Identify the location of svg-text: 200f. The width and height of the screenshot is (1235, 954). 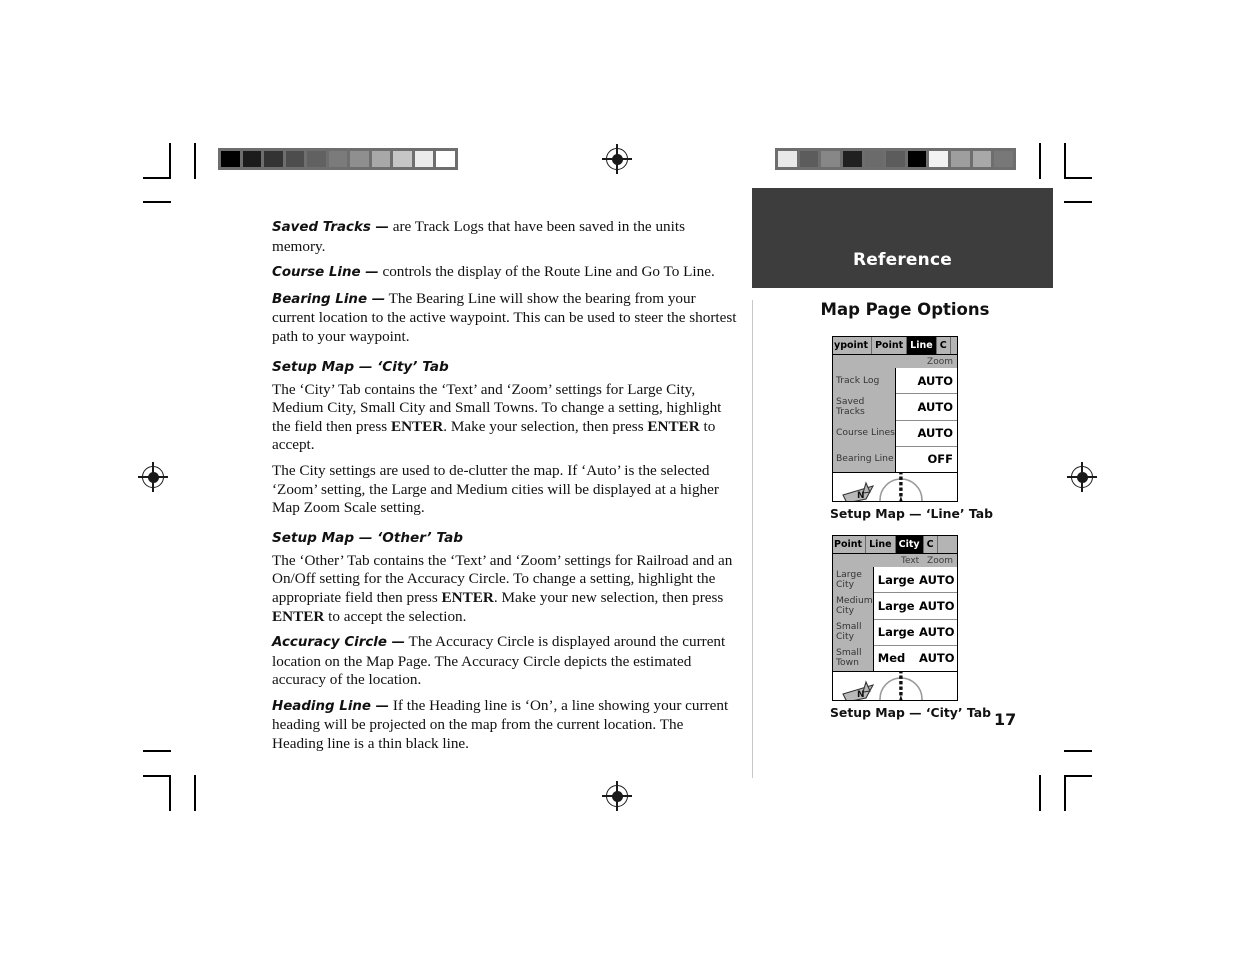
(858, 700).